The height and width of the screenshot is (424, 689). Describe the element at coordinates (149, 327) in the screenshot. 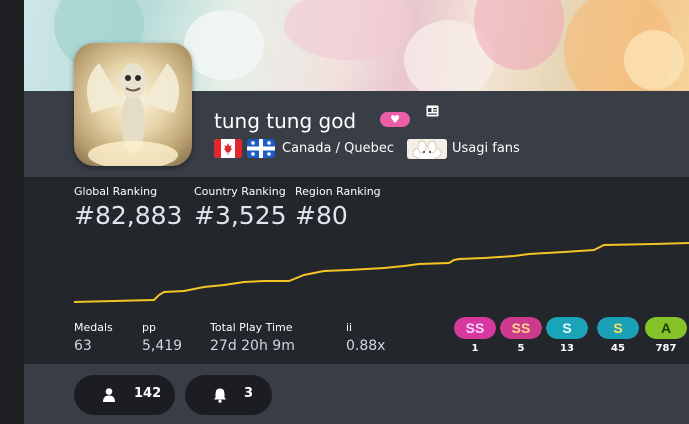

I see `pp-label: pp` at that location.